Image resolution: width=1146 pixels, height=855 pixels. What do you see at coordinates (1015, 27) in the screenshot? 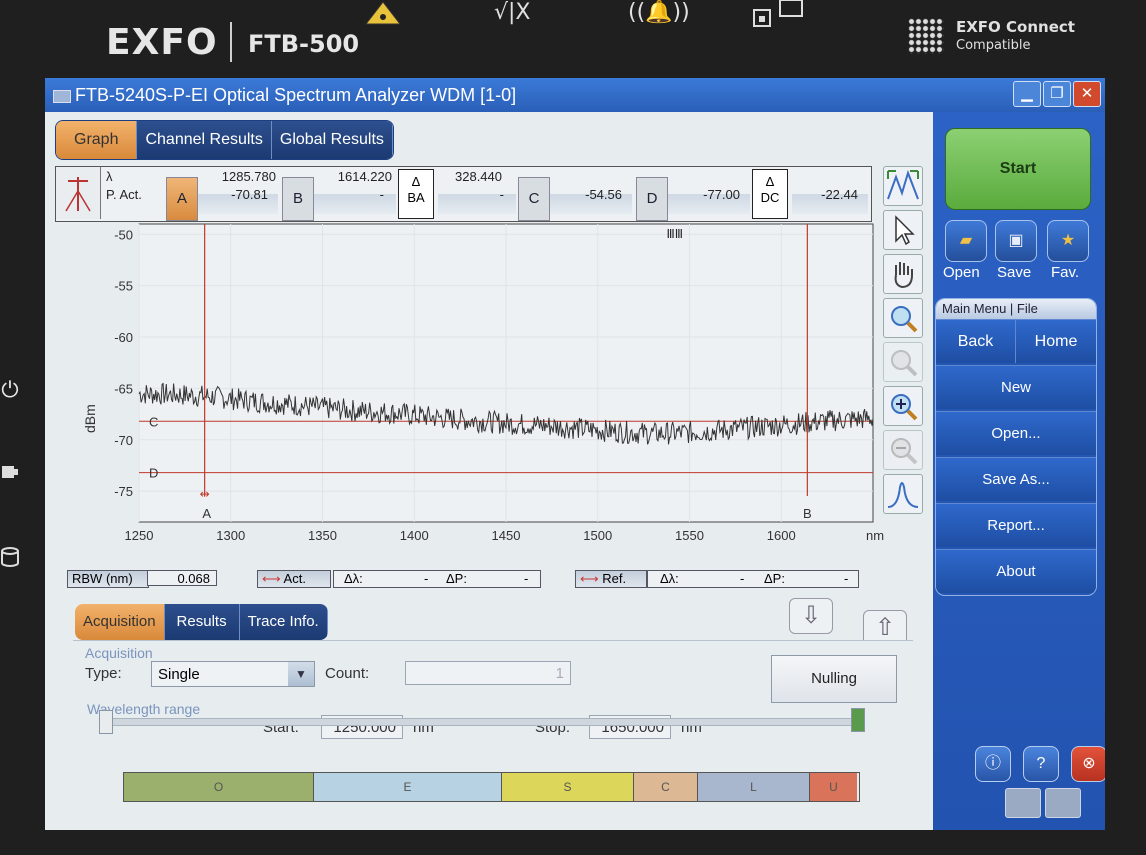
I see `connect-title: EXFO Connect` at bounding box center [1015, 27].